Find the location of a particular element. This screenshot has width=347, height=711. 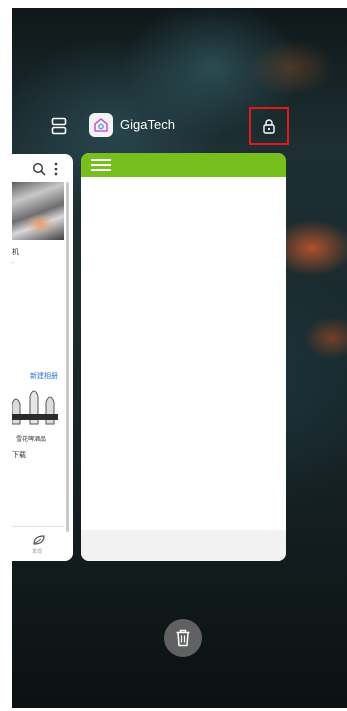

download-text: 下载 is located at coordinates (19, 455).